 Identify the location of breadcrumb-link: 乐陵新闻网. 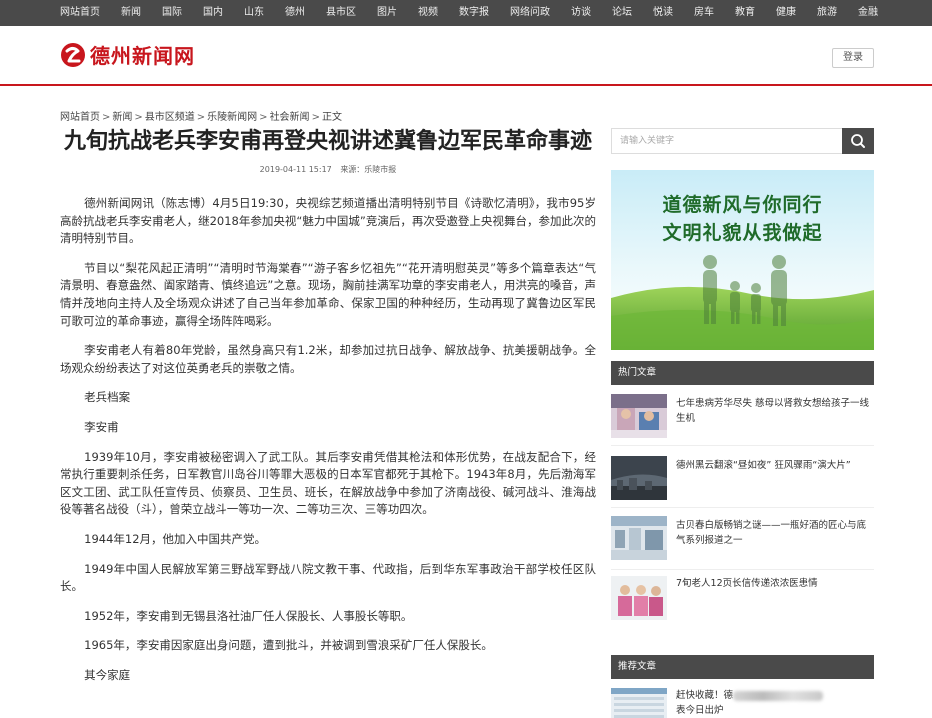
(232, 117).